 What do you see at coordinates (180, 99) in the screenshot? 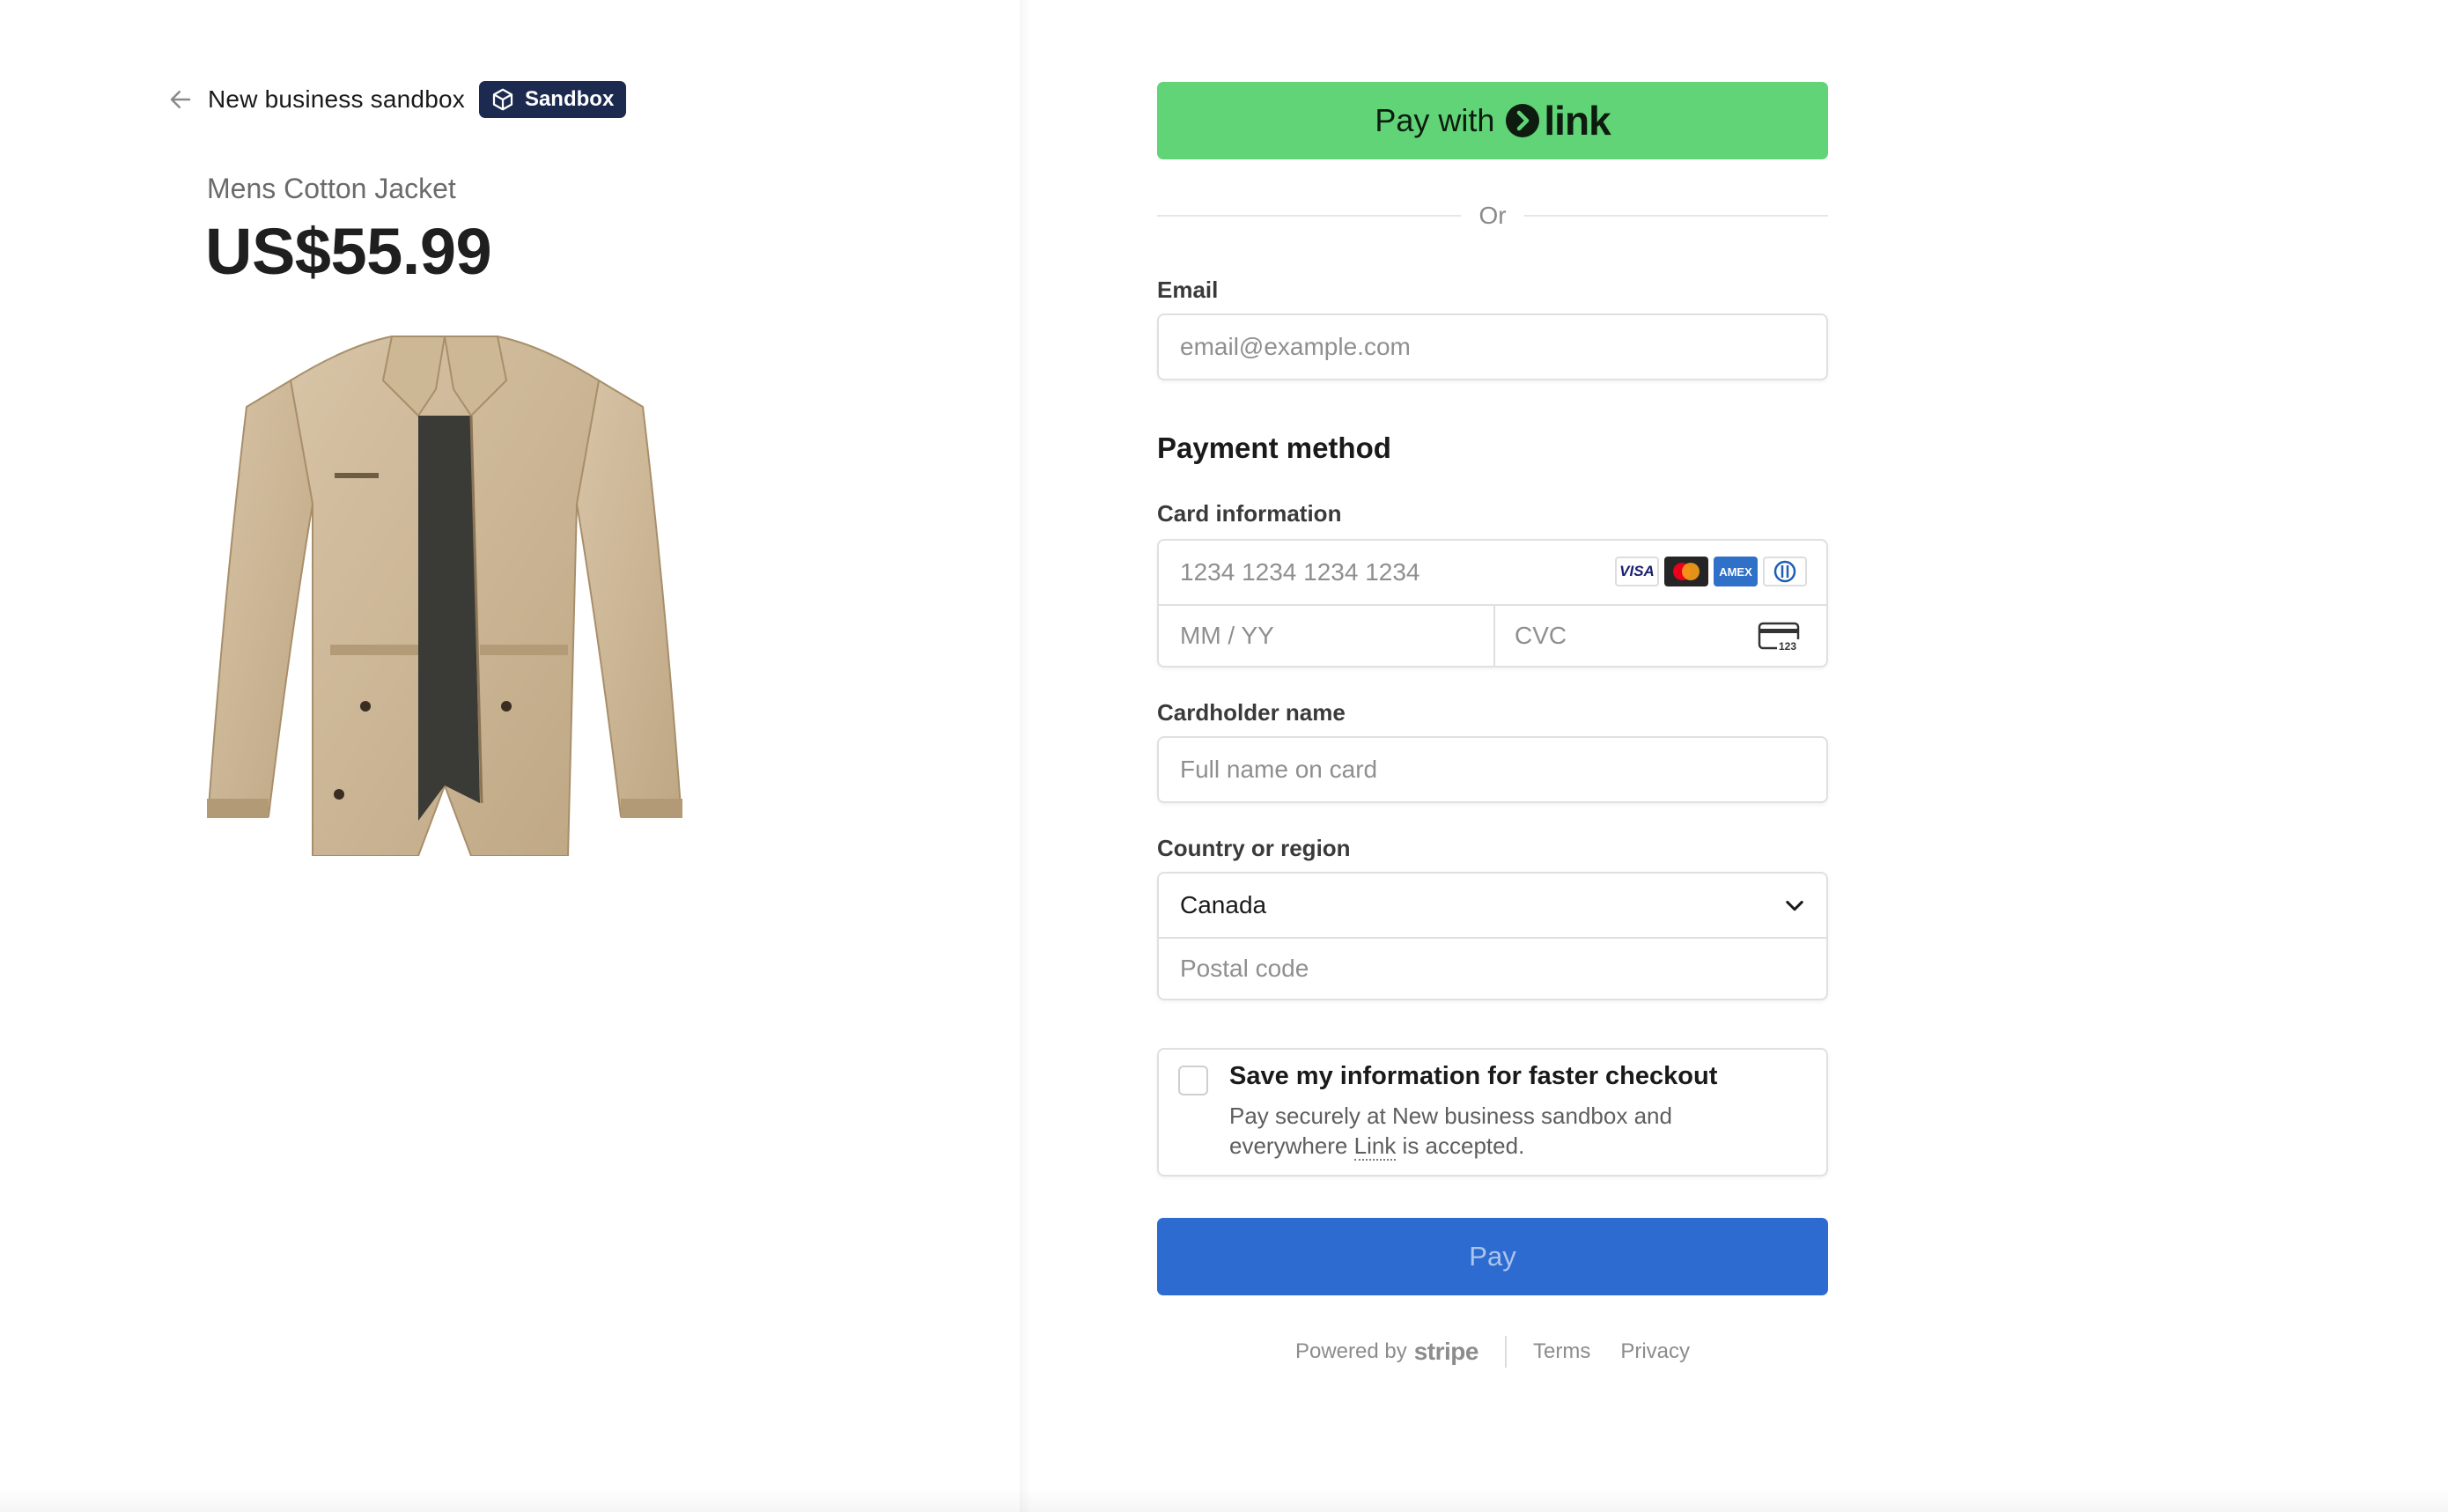
I see `arrow-left-icon` at bounding box center [180, 99].